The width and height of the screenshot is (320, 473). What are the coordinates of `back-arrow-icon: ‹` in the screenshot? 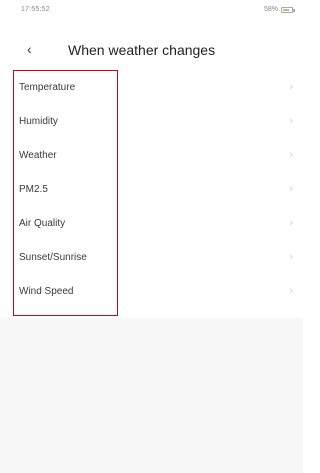 It's located at (29, 49).